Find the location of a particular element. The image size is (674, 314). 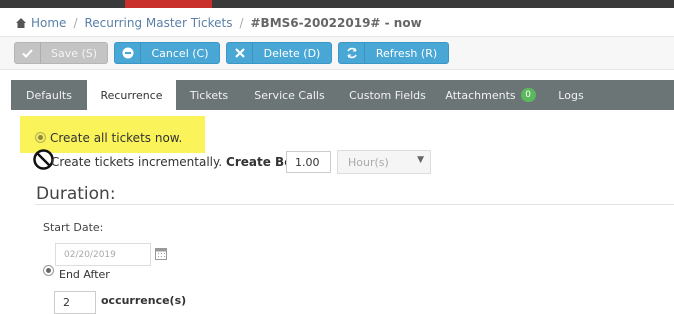

tab-logs: Logs is located at coordinates (571, 95).